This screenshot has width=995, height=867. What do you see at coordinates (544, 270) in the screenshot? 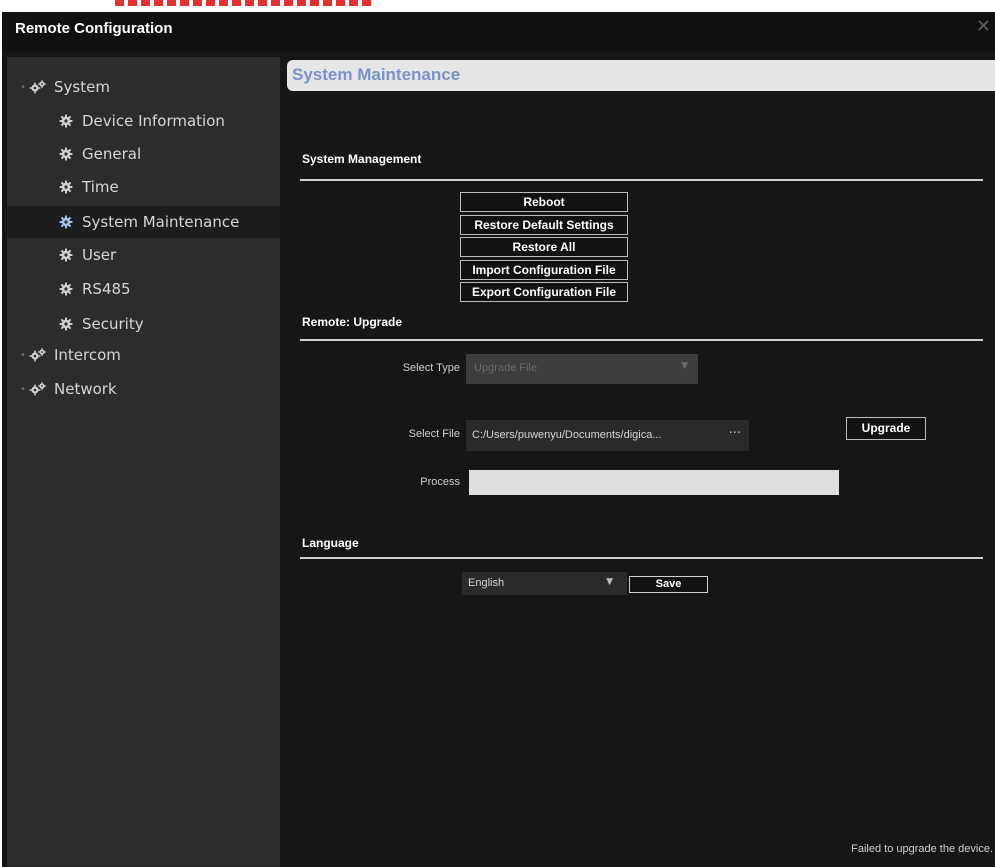
I see `import-configuration-file-button: Import Configuration File` at bounding box center [544, 270].